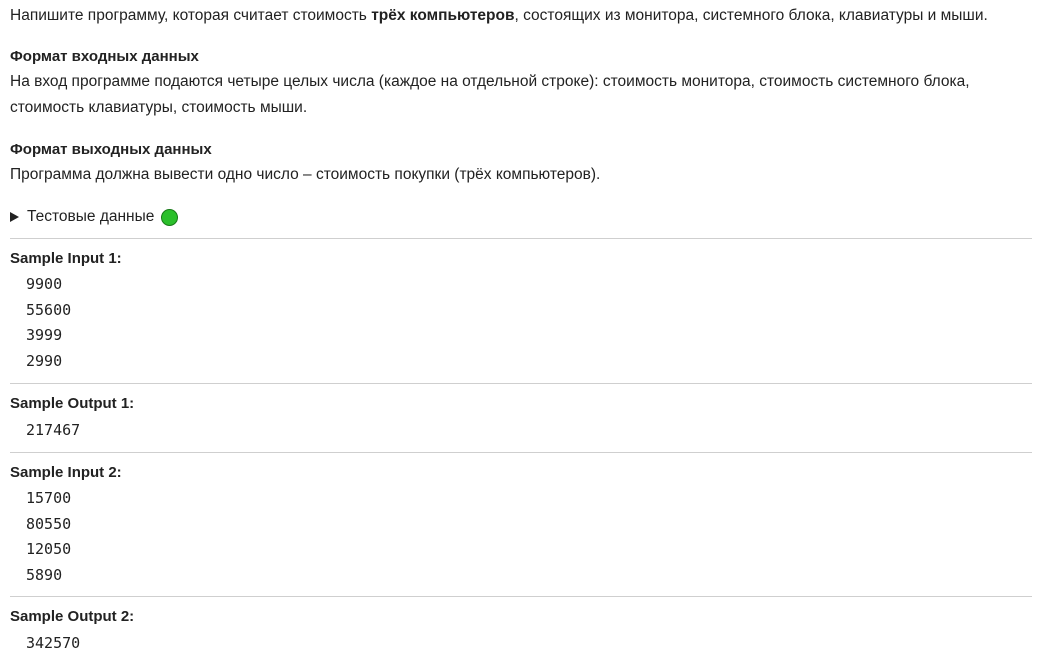  I want to click on test-data-toggle: Тестовые данные, so click(94, 217).